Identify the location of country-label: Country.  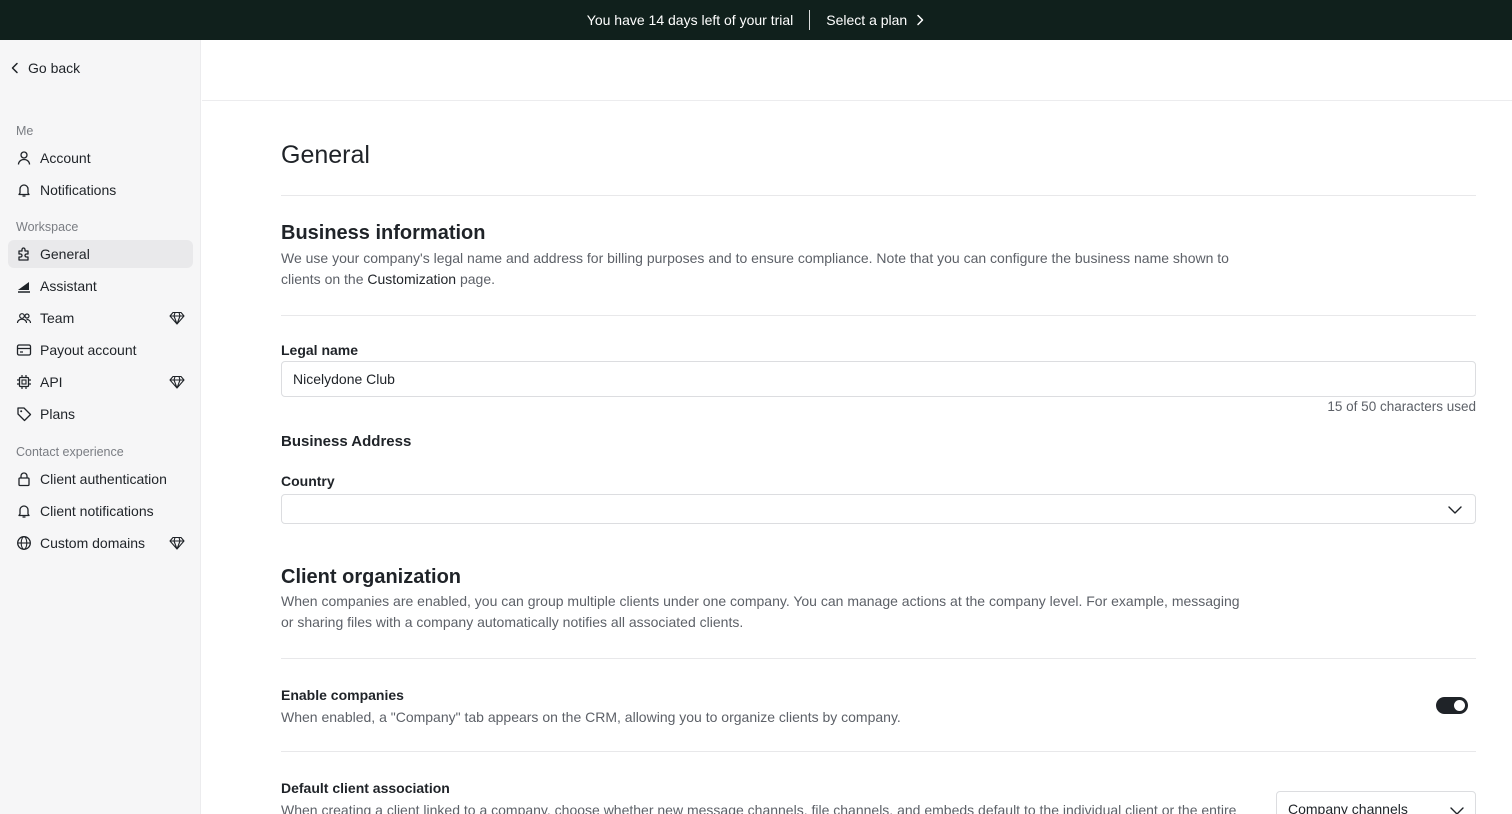
(308, 481).